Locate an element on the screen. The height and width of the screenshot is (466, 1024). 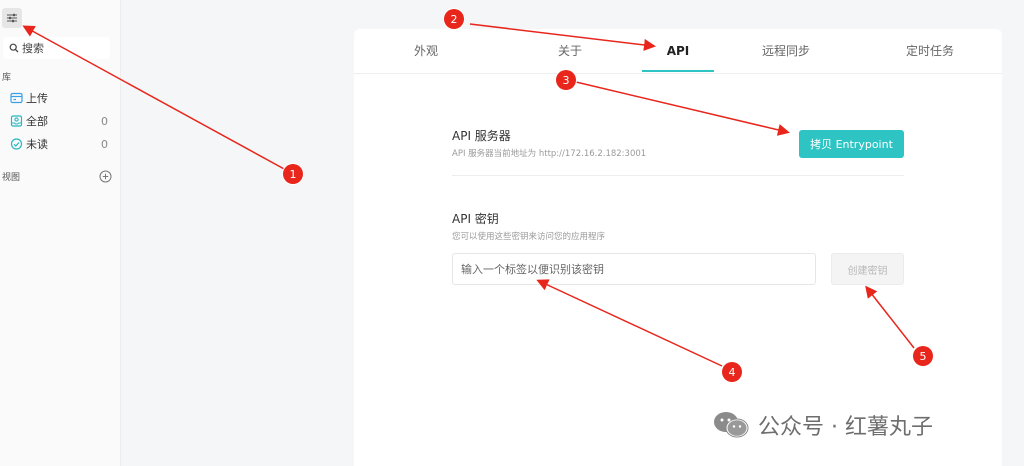
tab-bar: 外观 关于 API 远程同步 定时任务 is located at coordinates (678, 51).